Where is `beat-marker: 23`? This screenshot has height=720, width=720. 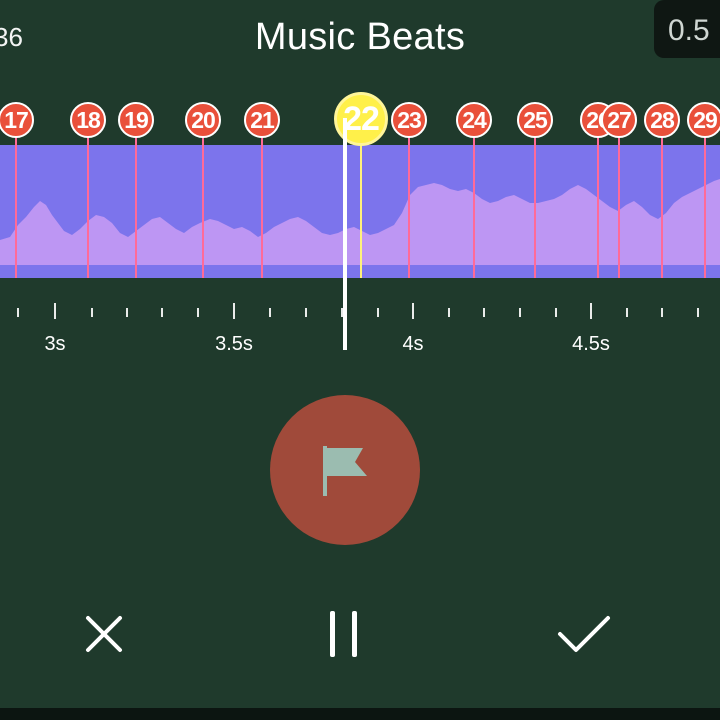 beat-marker: 23 is located at coordinates (409, 120).